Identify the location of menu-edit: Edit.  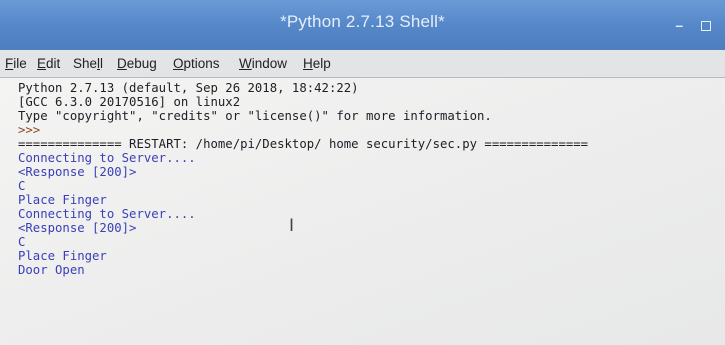
(48, 63).